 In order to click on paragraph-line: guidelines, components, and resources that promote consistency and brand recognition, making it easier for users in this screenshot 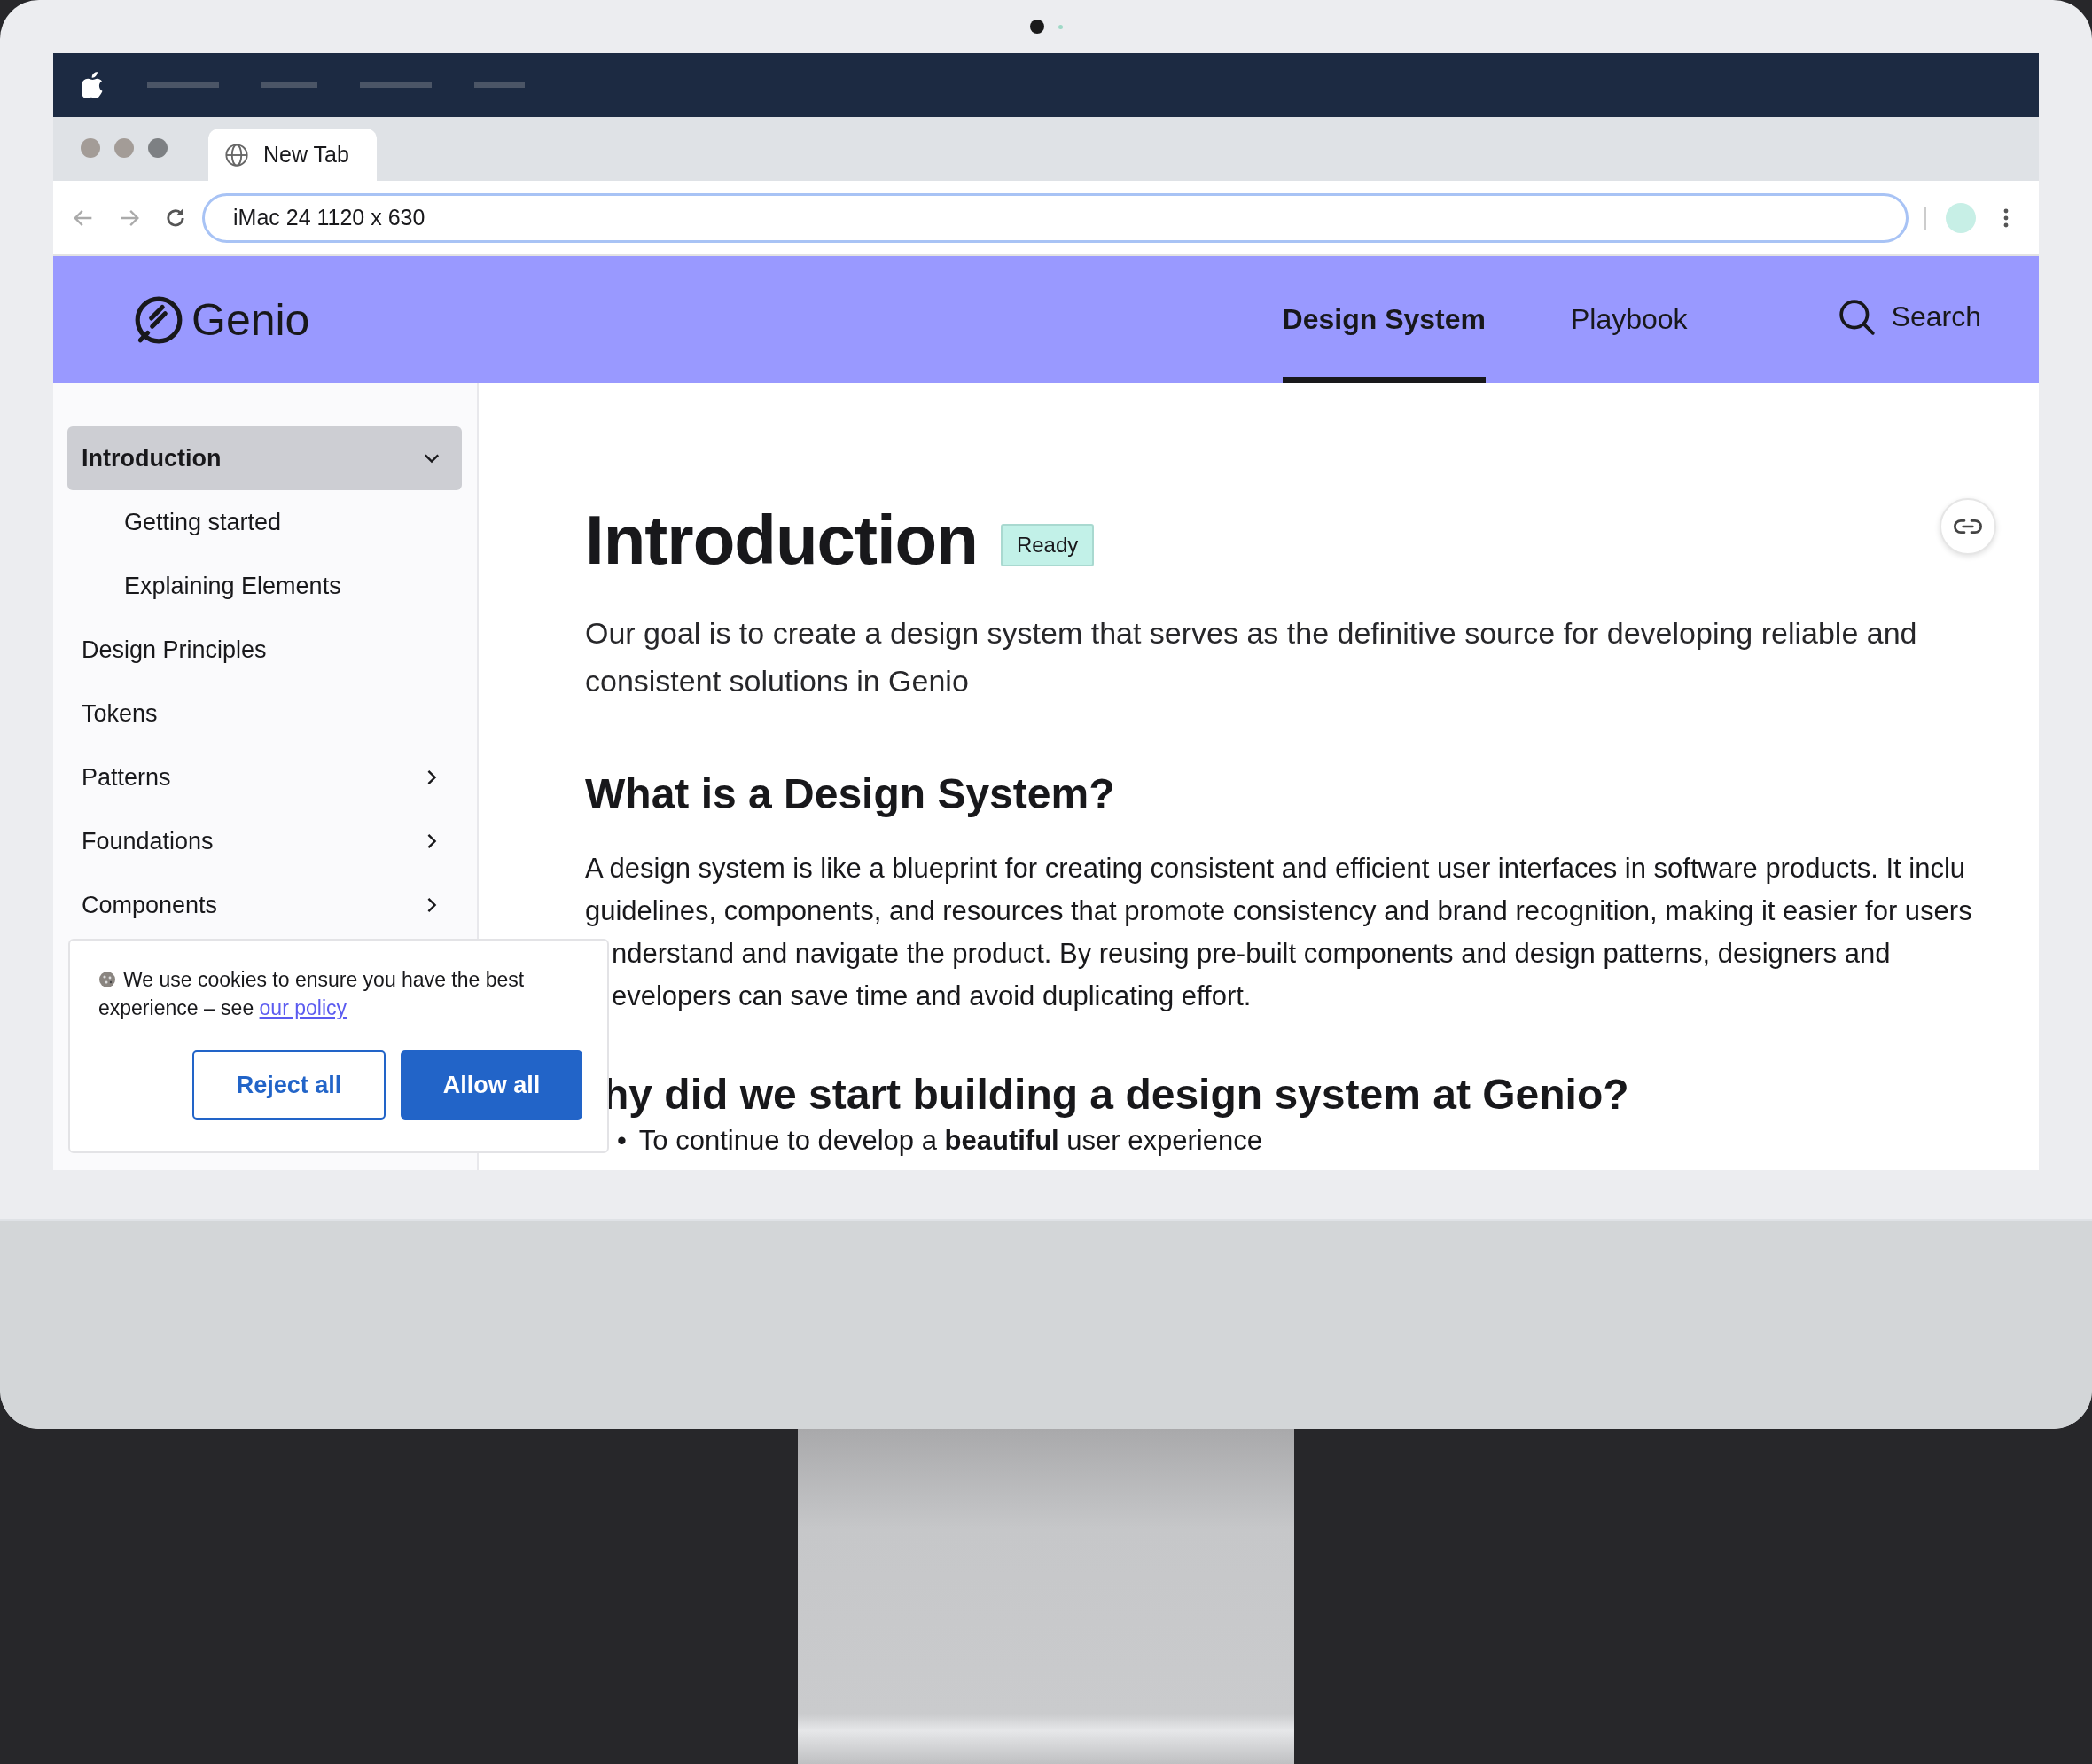, I will do `click(1279, 911)`.